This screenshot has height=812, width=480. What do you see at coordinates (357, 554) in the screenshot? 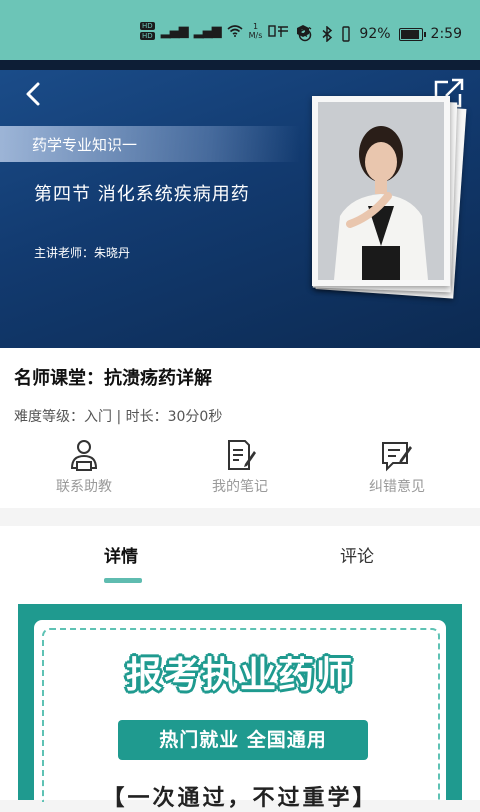
I see `tab-comments: 评论` at bounding box center [357, 554].